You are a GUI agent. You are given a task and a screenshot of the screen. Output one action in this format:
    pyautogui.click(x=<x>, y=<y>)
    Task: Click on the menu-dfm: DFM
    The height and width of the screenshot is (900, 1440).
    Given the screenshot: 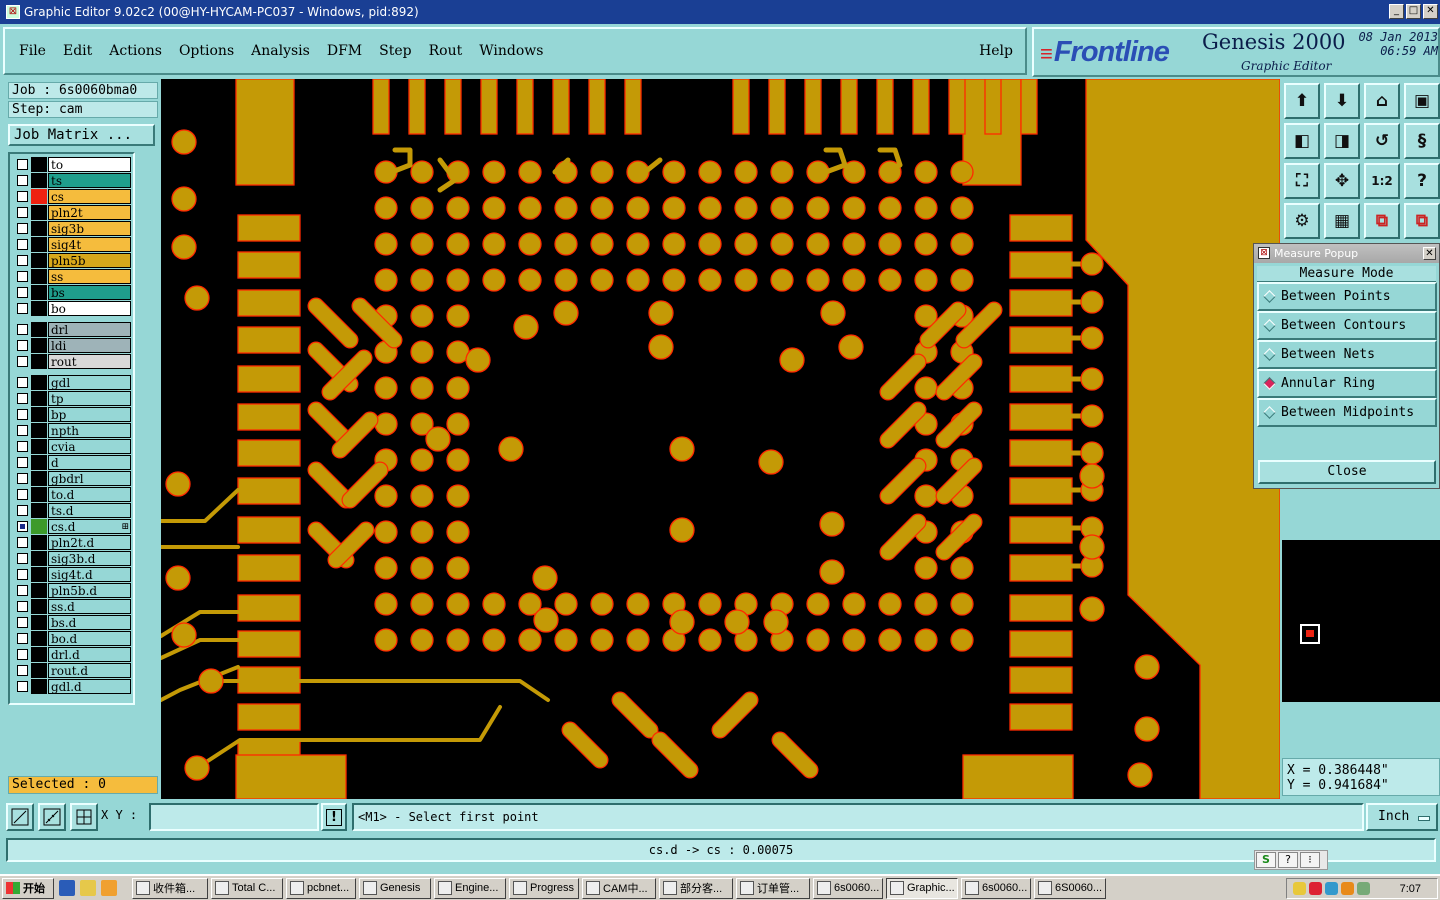 What is the action you would take?
    pyautogui.click(x=344, y=51)
    